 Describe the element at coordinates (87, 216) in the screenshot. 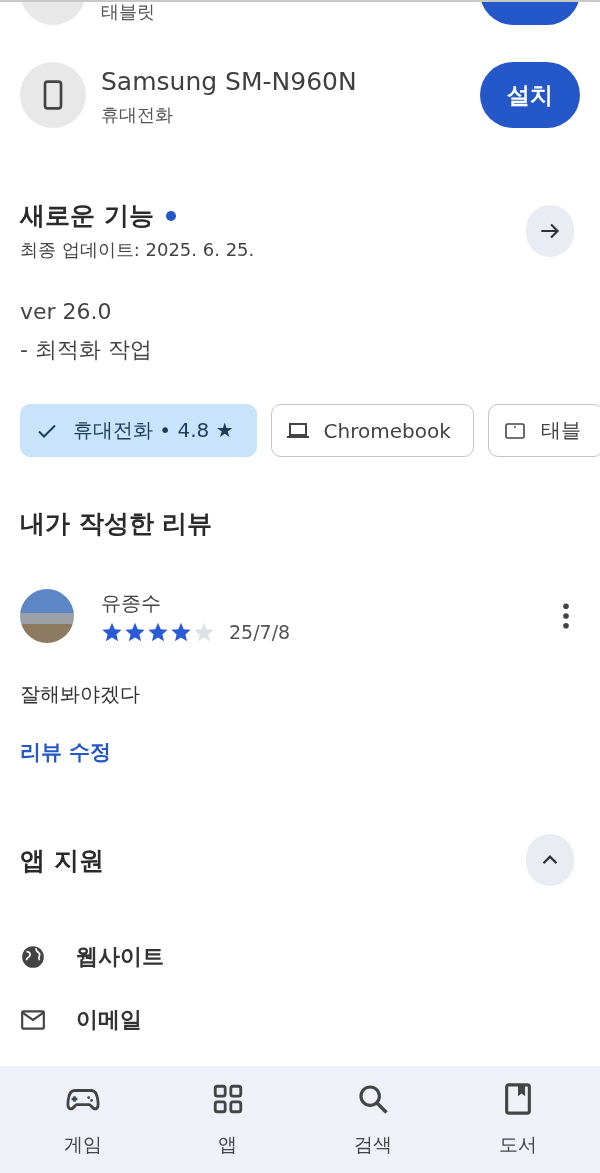

I see `section-title: 새로운 기능` at that location.